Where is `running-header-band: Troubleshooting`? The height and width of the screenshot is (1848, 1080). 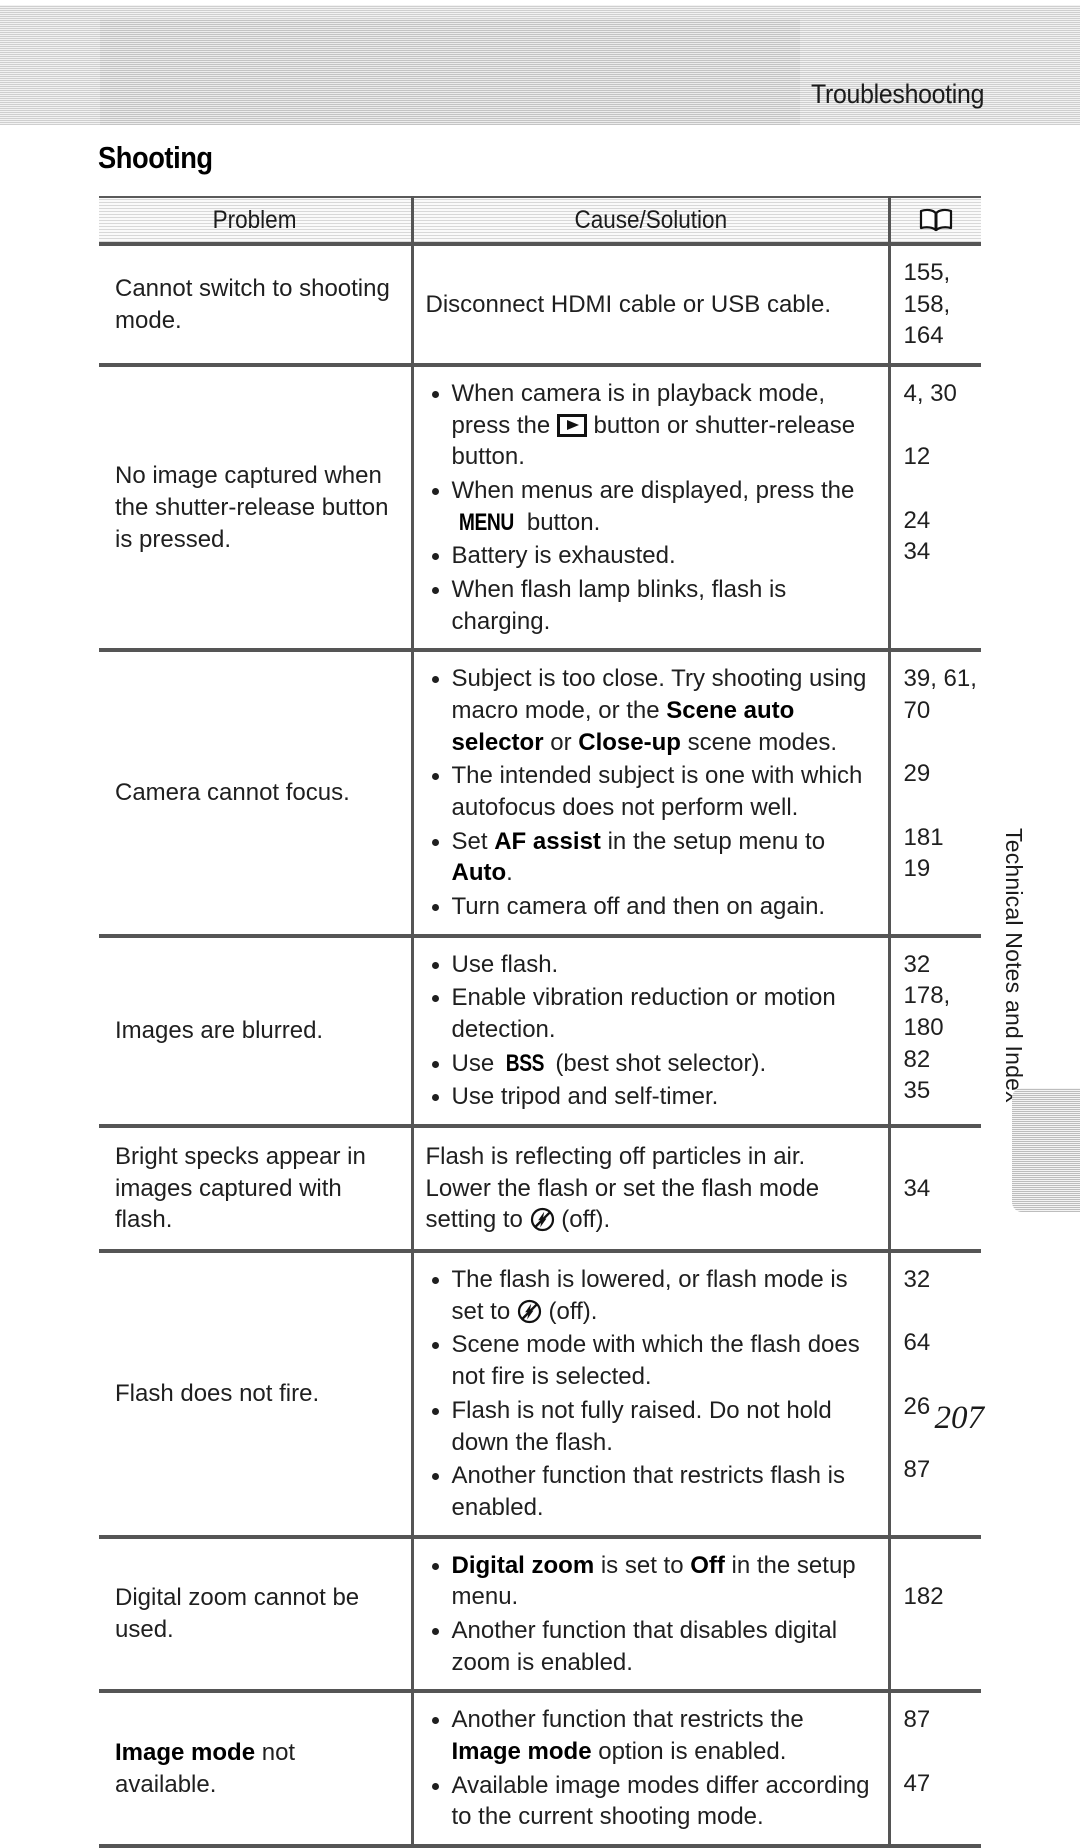 running-header-band: Troubleshooting is located at coordinates (540, 65).